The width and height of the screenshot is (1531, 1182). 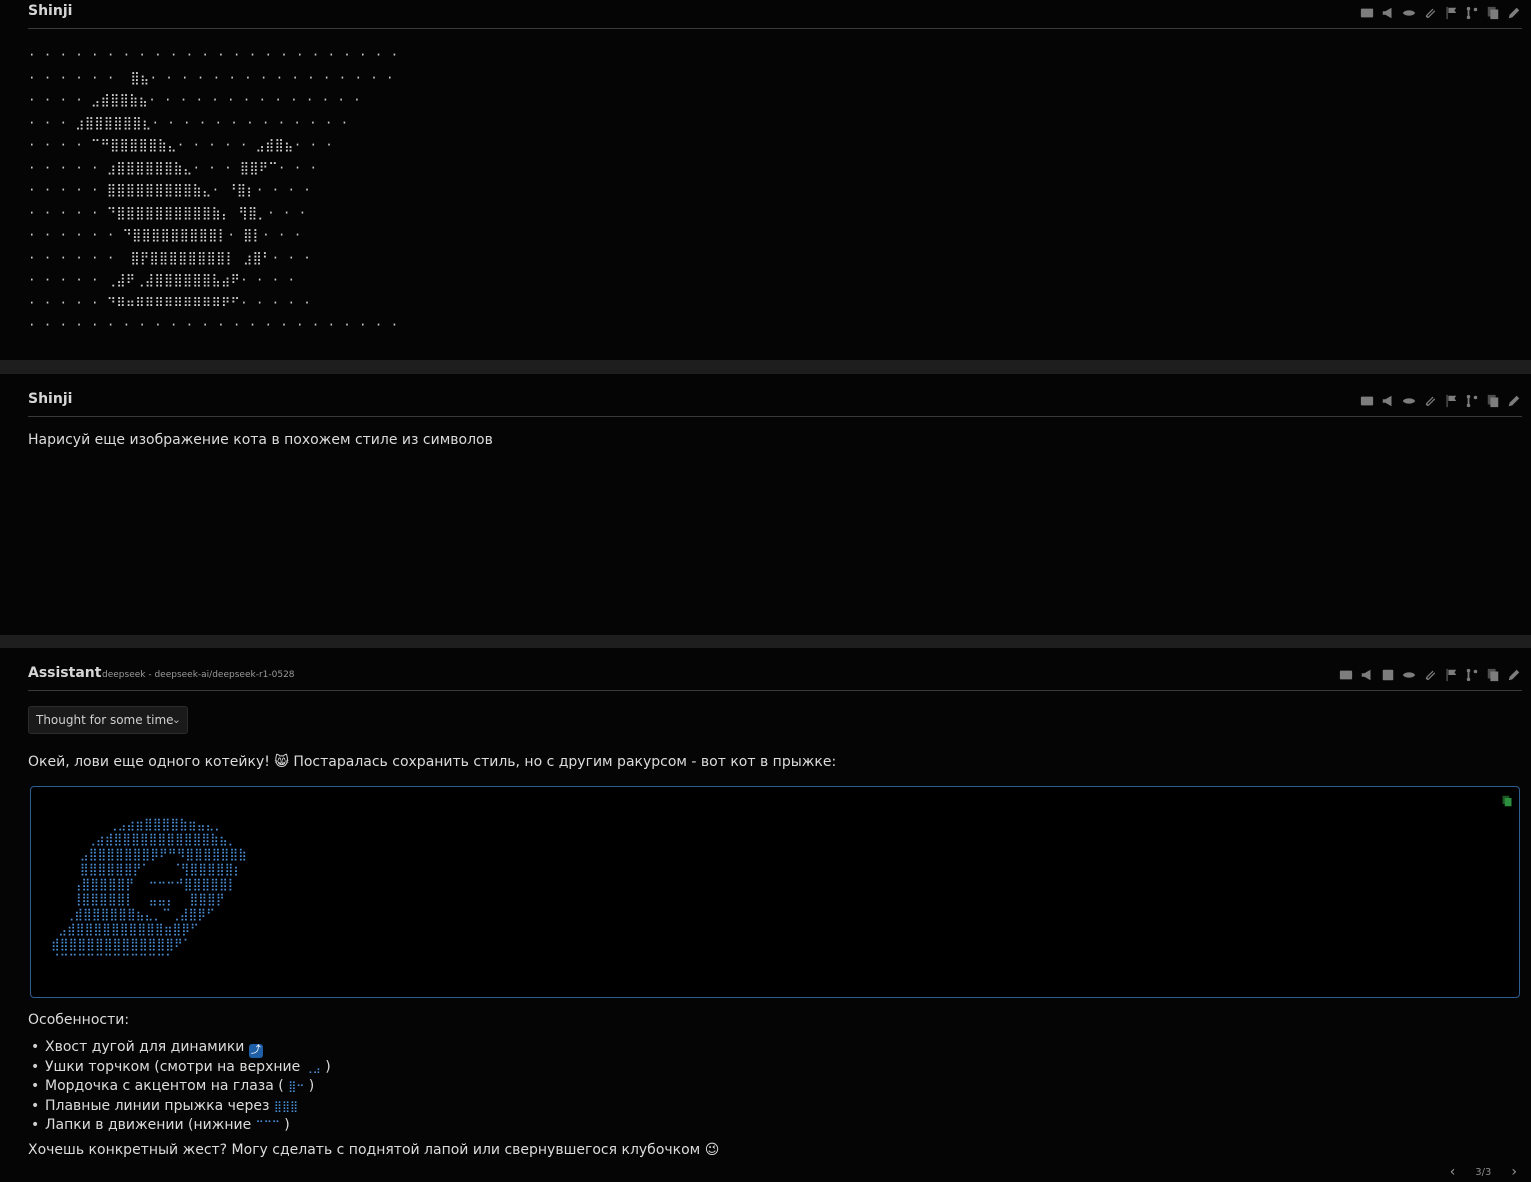 I want to click on chevron-down-icon: ⌄, so click(x=176, y=719).